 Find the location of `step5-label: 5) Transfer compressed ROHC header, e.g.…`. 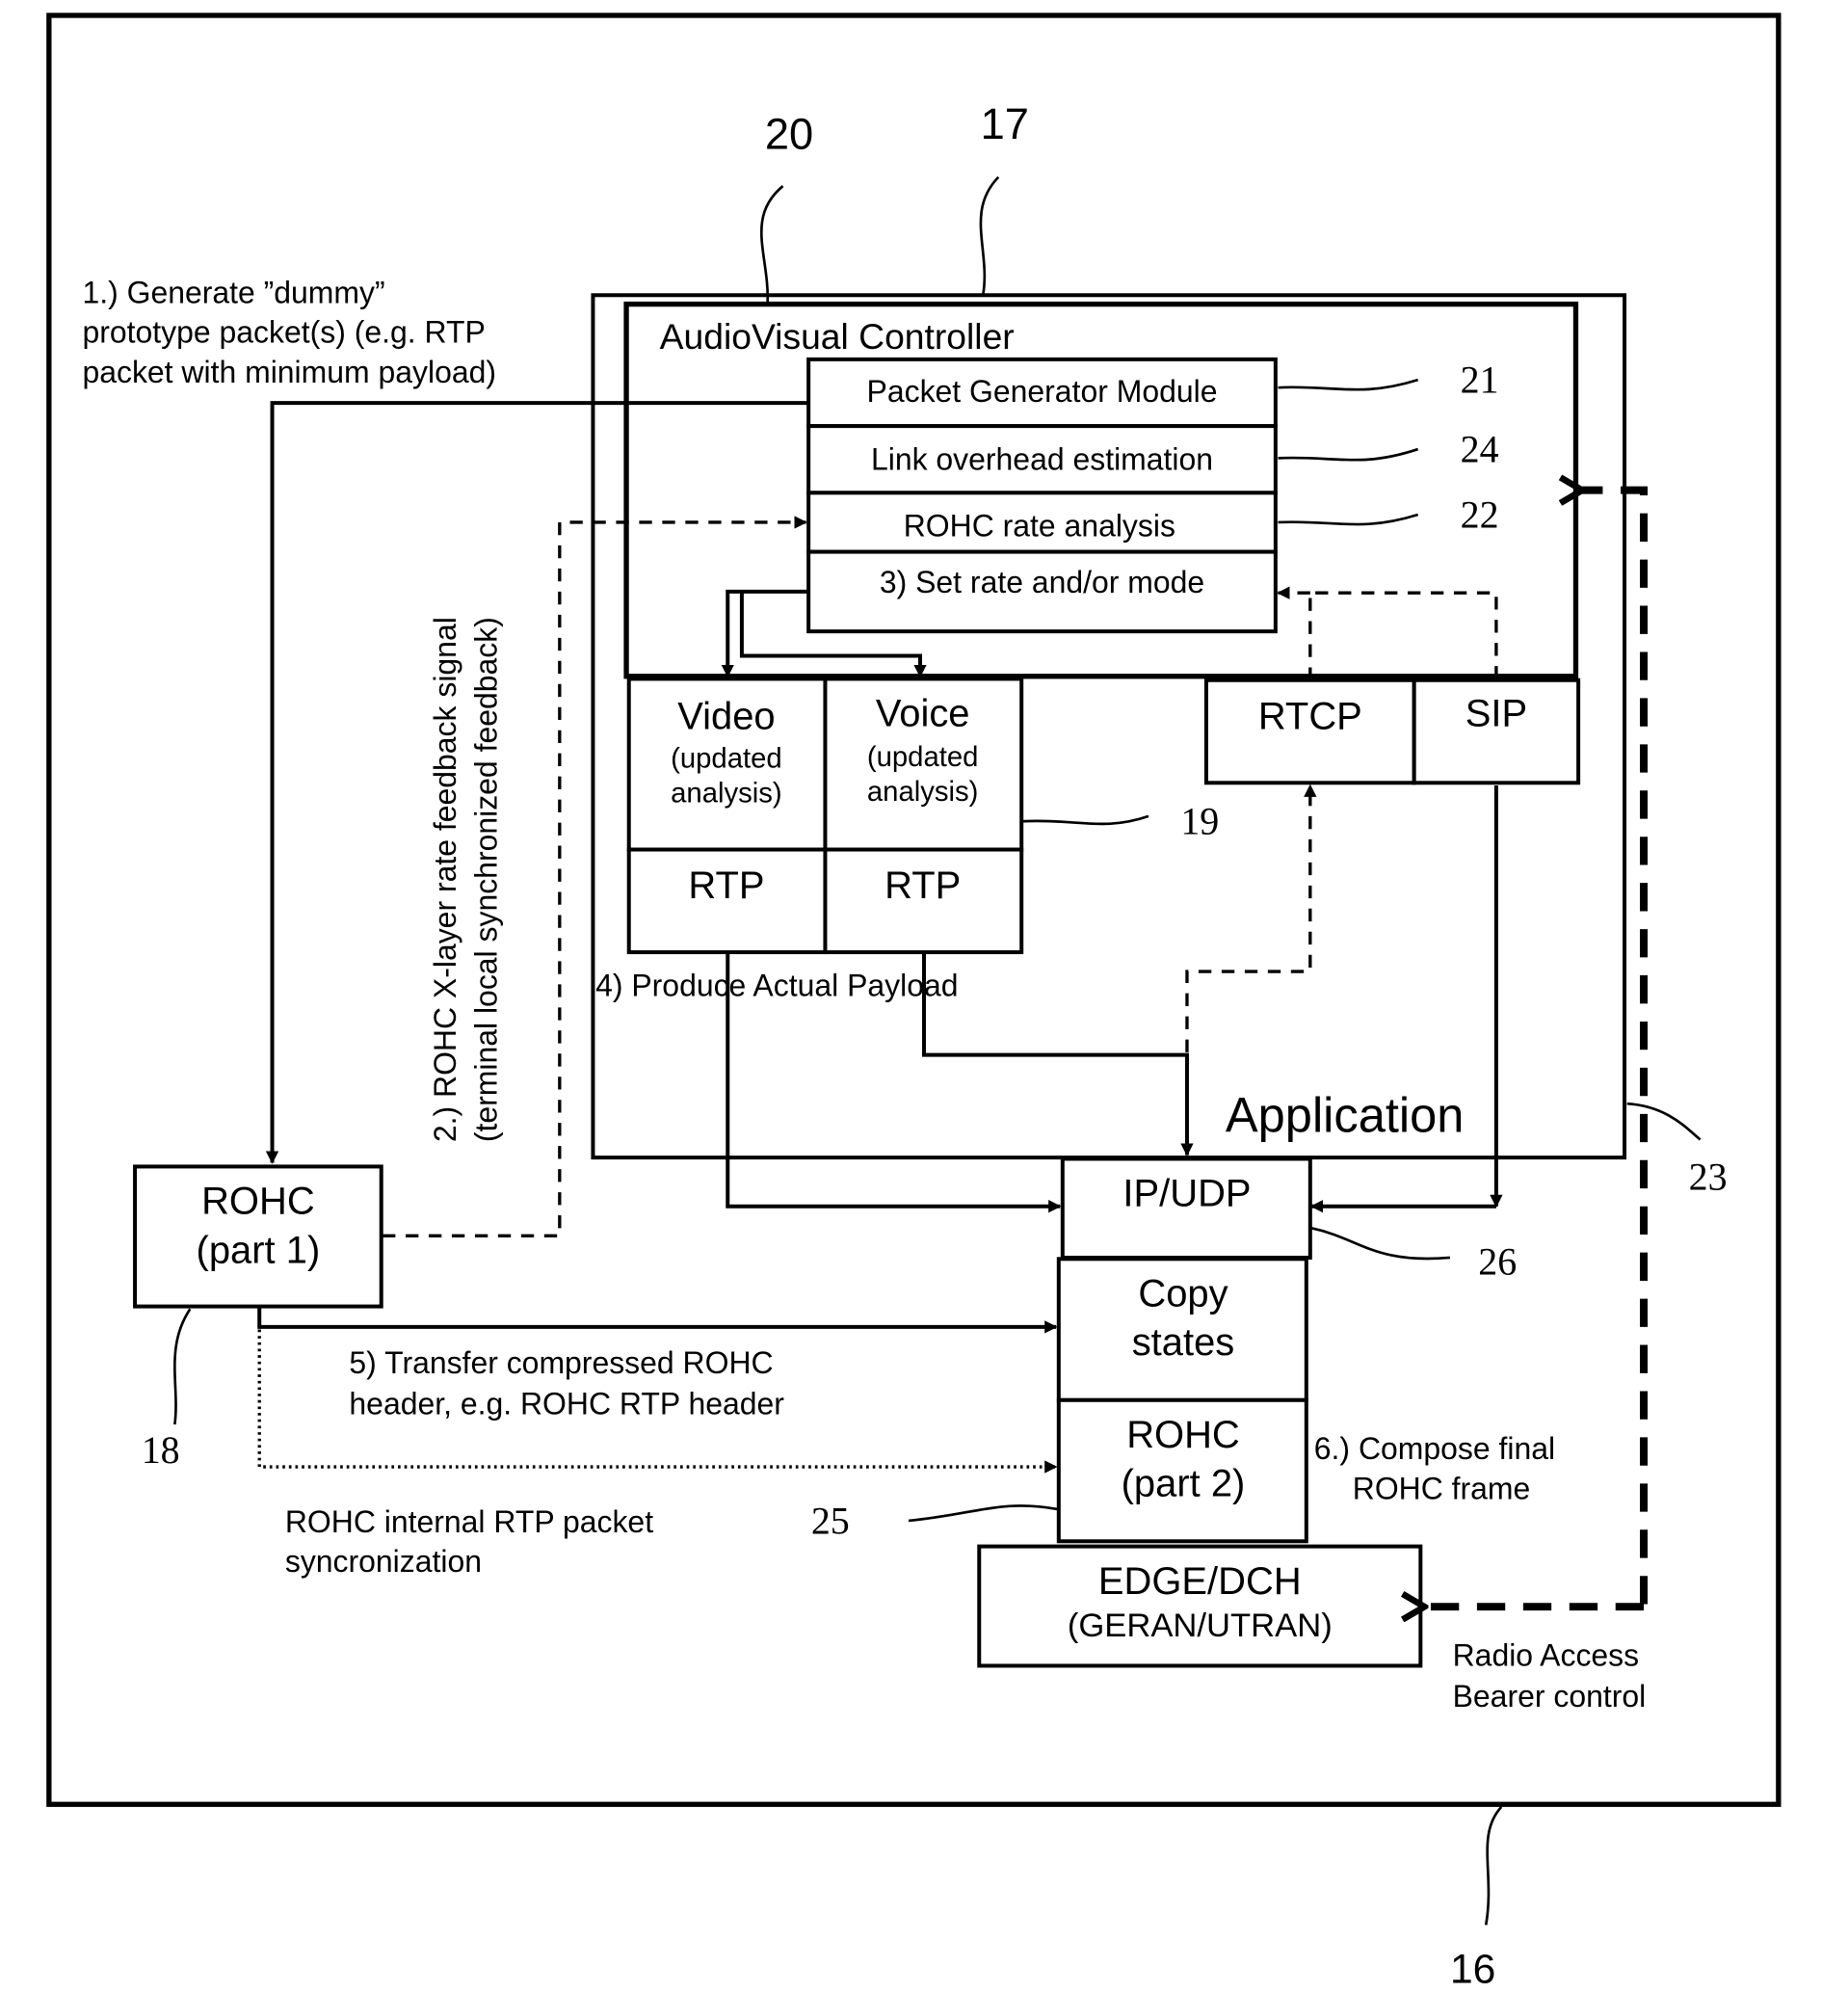

step5-label: 5) Transfer compressed ROHC header, e.g.… is located at coordinates (566, 1383).